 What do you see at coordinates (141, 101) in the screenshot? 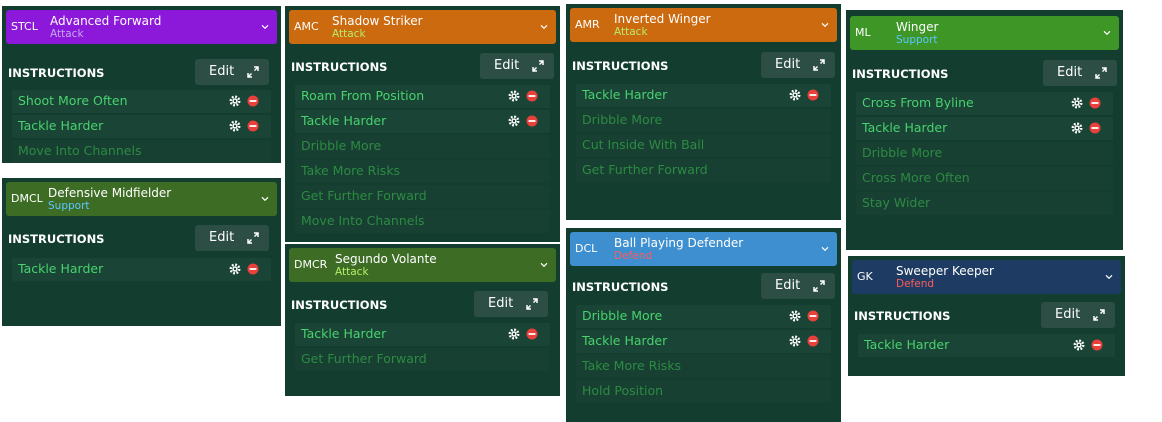
I see `instruction-row: Shoot More Often` at bounding box center [141, 101].